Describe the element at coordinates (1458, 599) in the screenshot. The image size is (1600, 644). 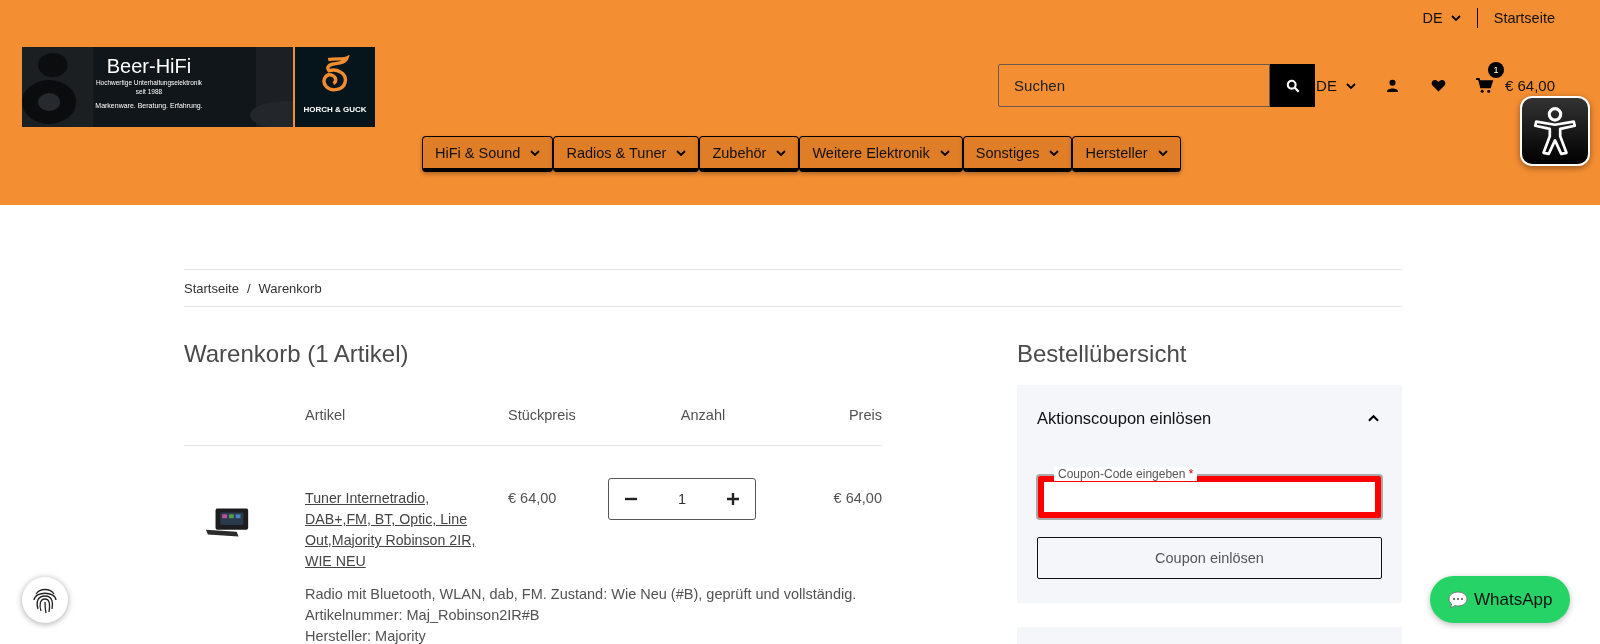
I see `speech-bubble-icon` at that location.